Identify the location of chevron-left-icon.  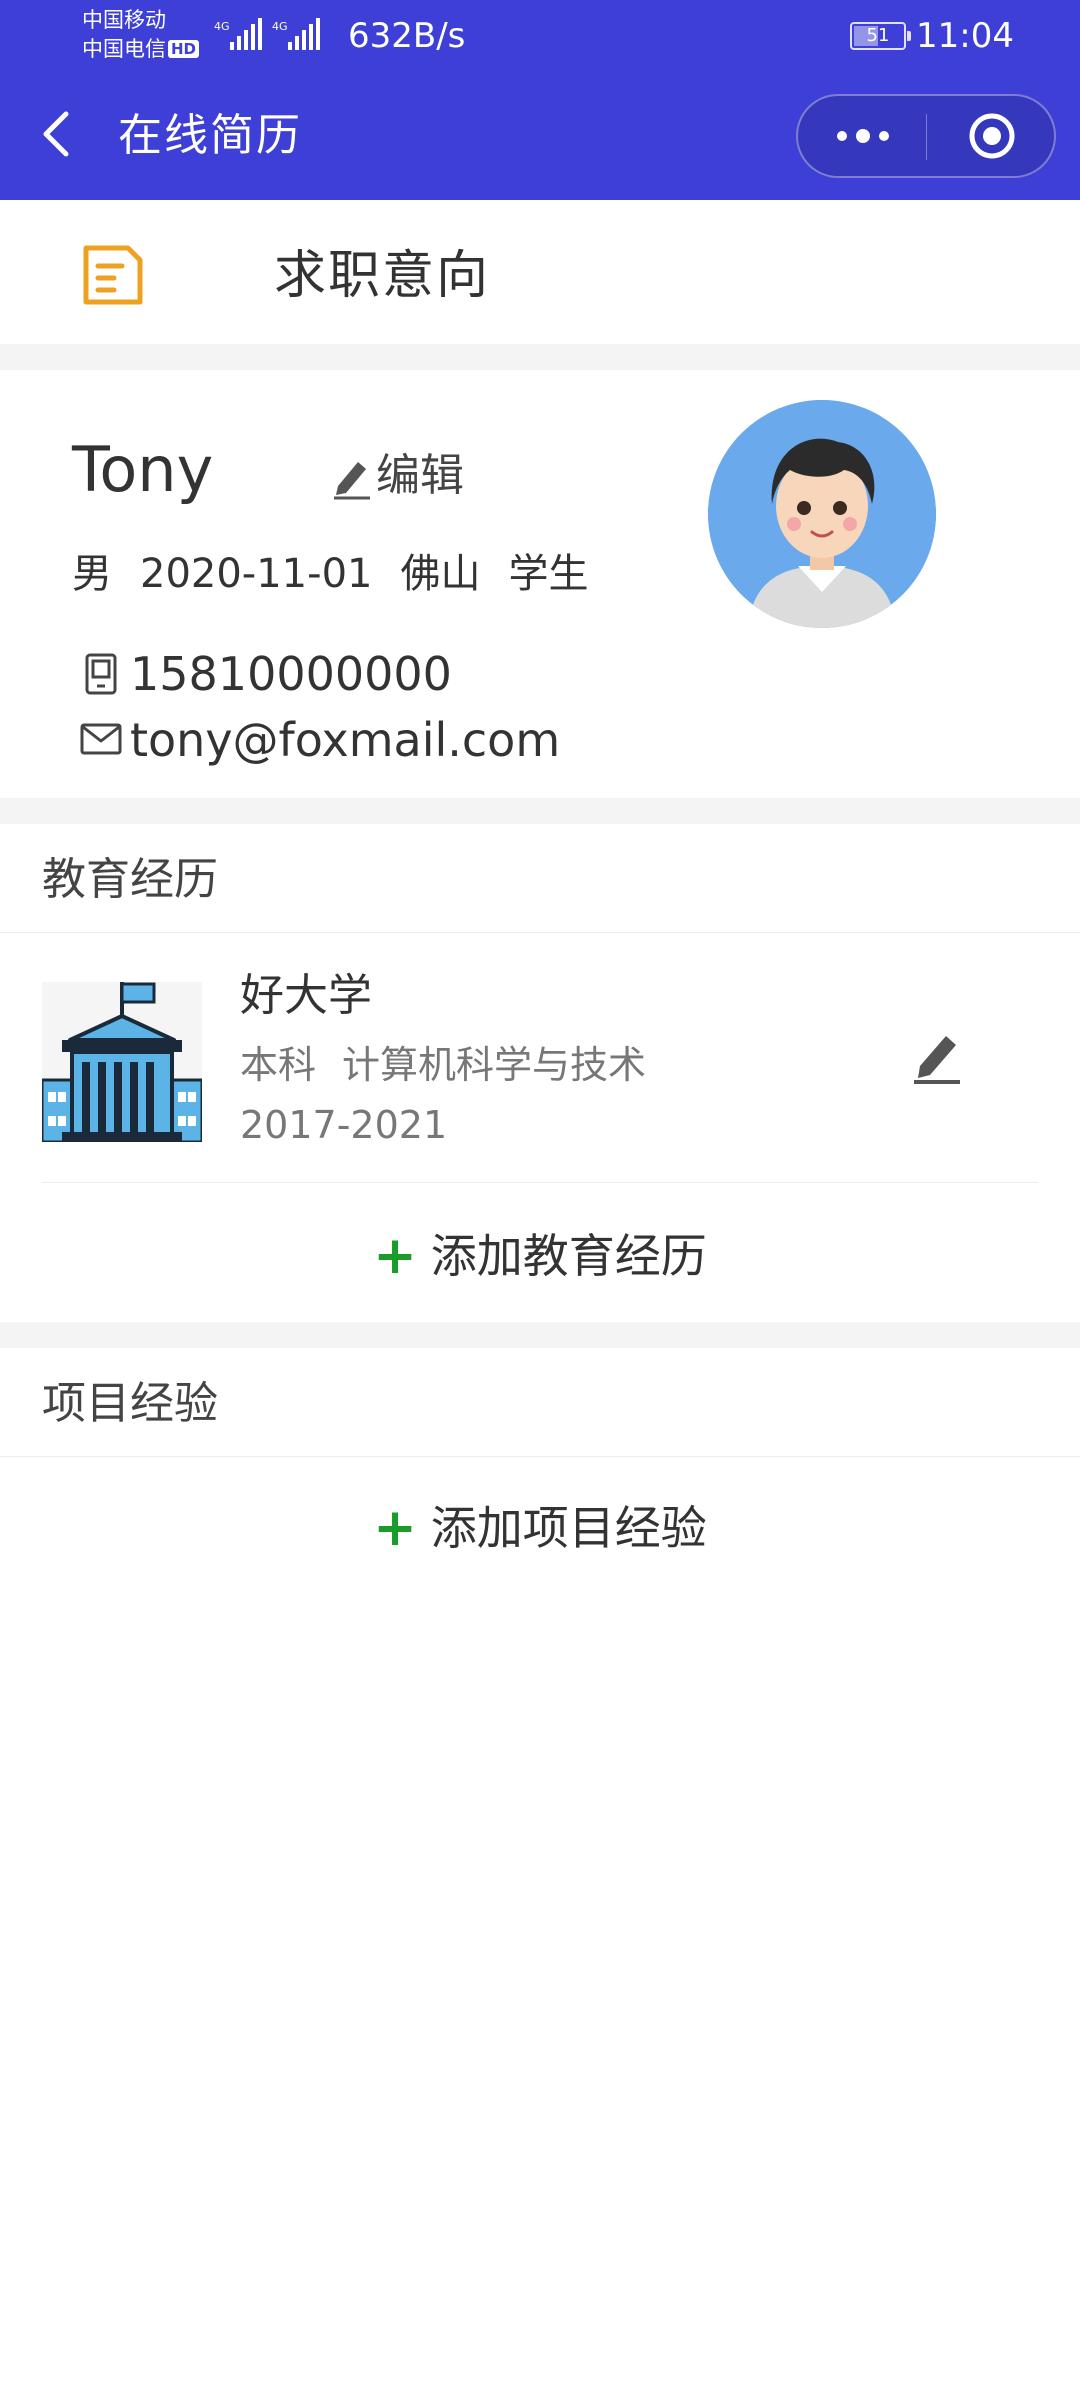
(56, 134).